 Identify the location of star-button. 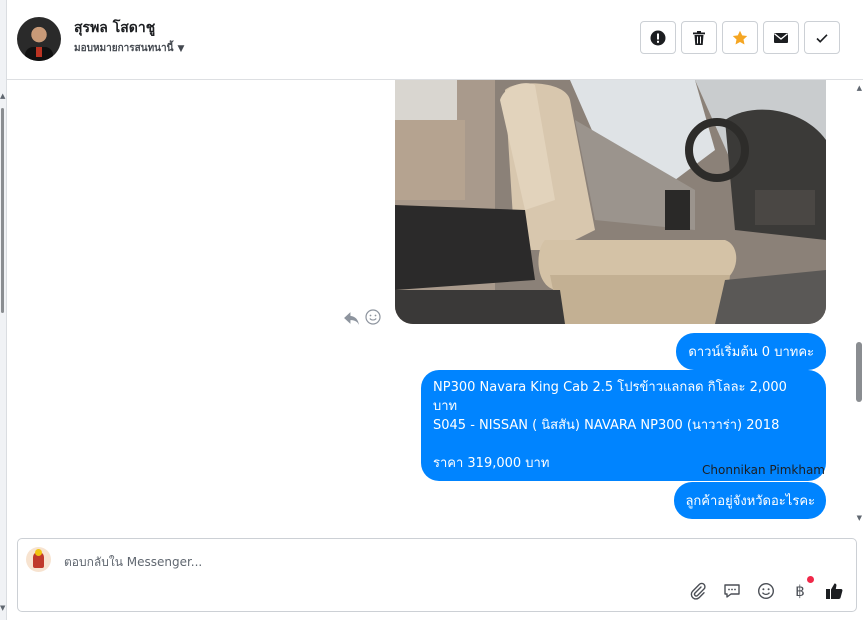
(740, 37).